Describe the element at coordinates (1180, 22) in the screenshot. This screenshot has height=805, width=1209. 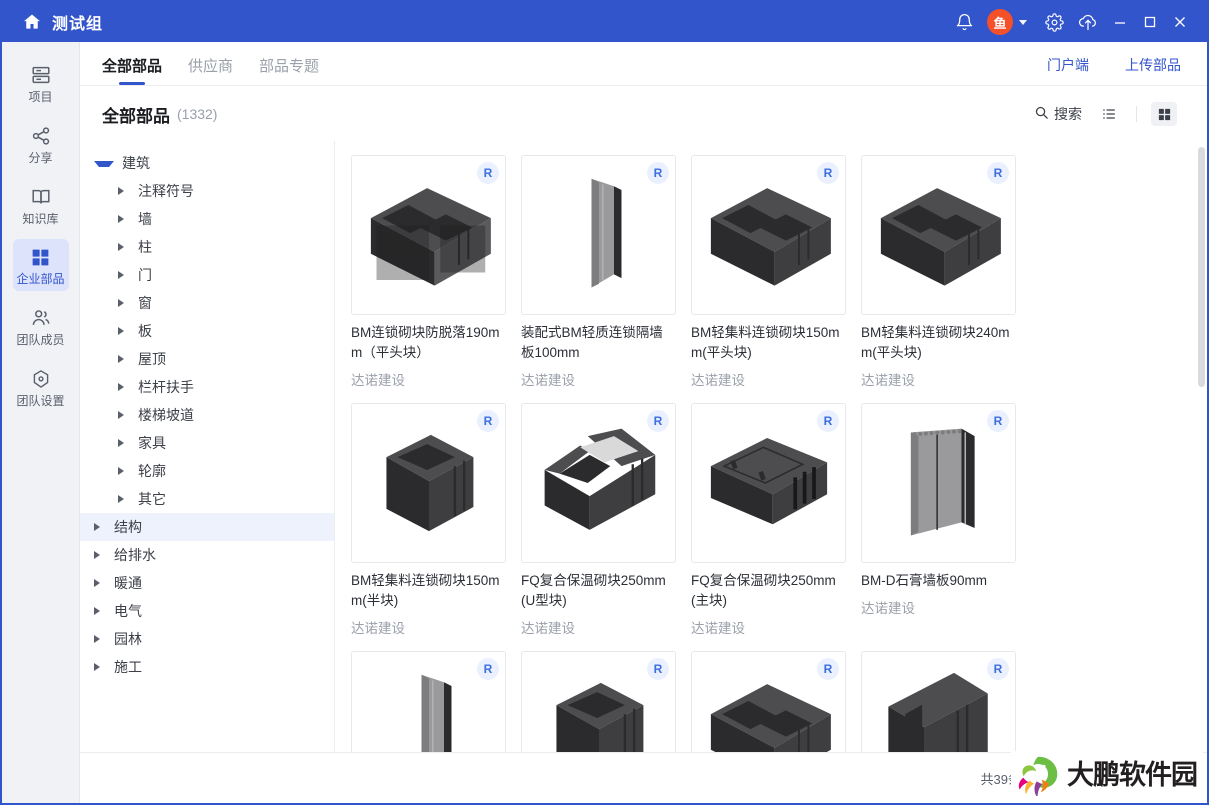
I see `close-button` at that location.